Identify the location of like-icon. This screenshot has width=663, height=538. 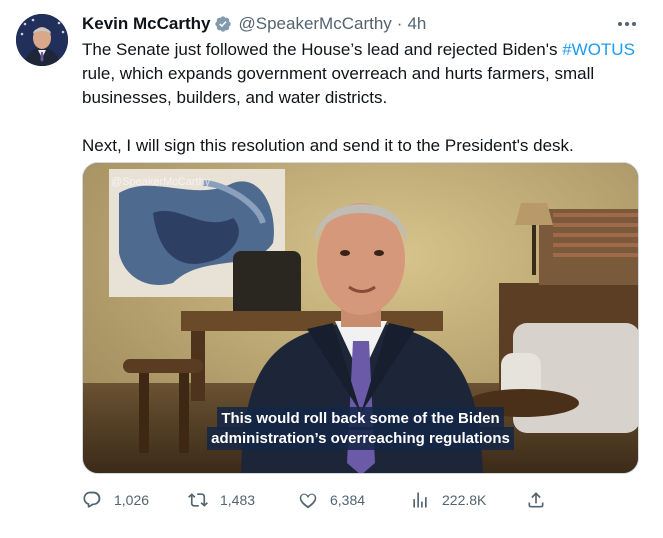
(308, 501).